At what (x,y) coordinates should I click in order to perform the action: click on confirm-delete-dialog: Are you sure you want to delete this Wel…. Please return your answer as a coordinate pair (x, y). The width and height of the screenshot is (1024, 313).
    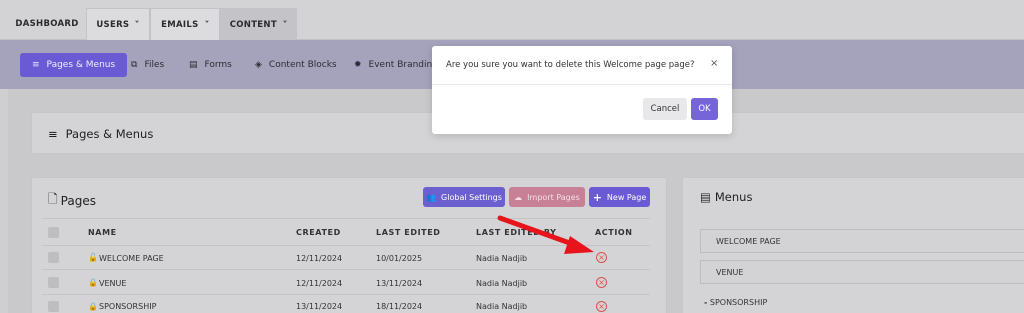
    Looking at the image, I should click on (582, 90).